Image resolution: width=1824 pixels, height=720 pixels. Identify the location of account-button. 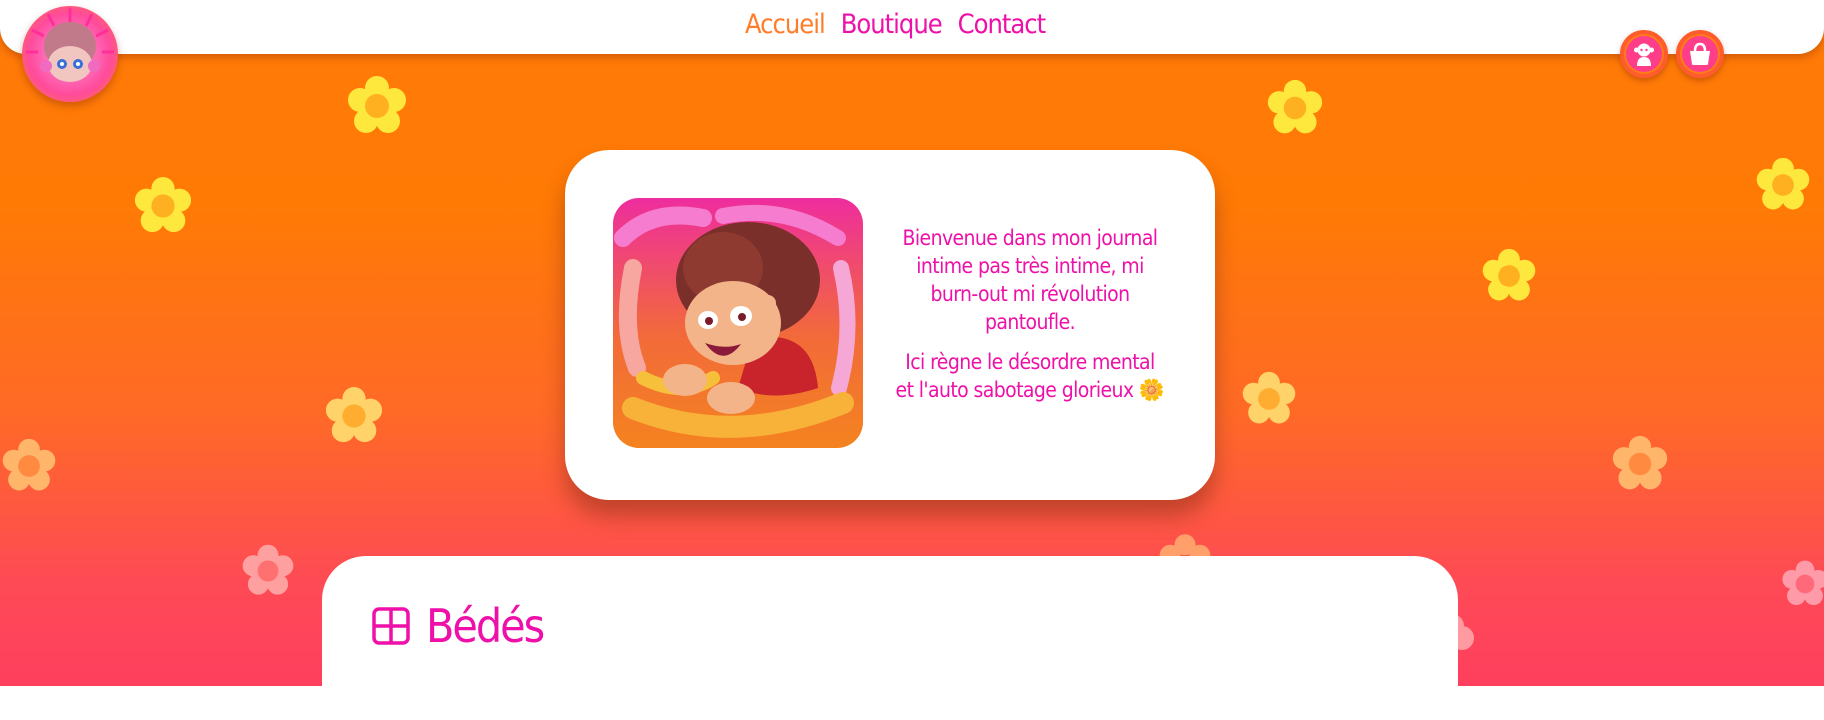
(1644, 54).